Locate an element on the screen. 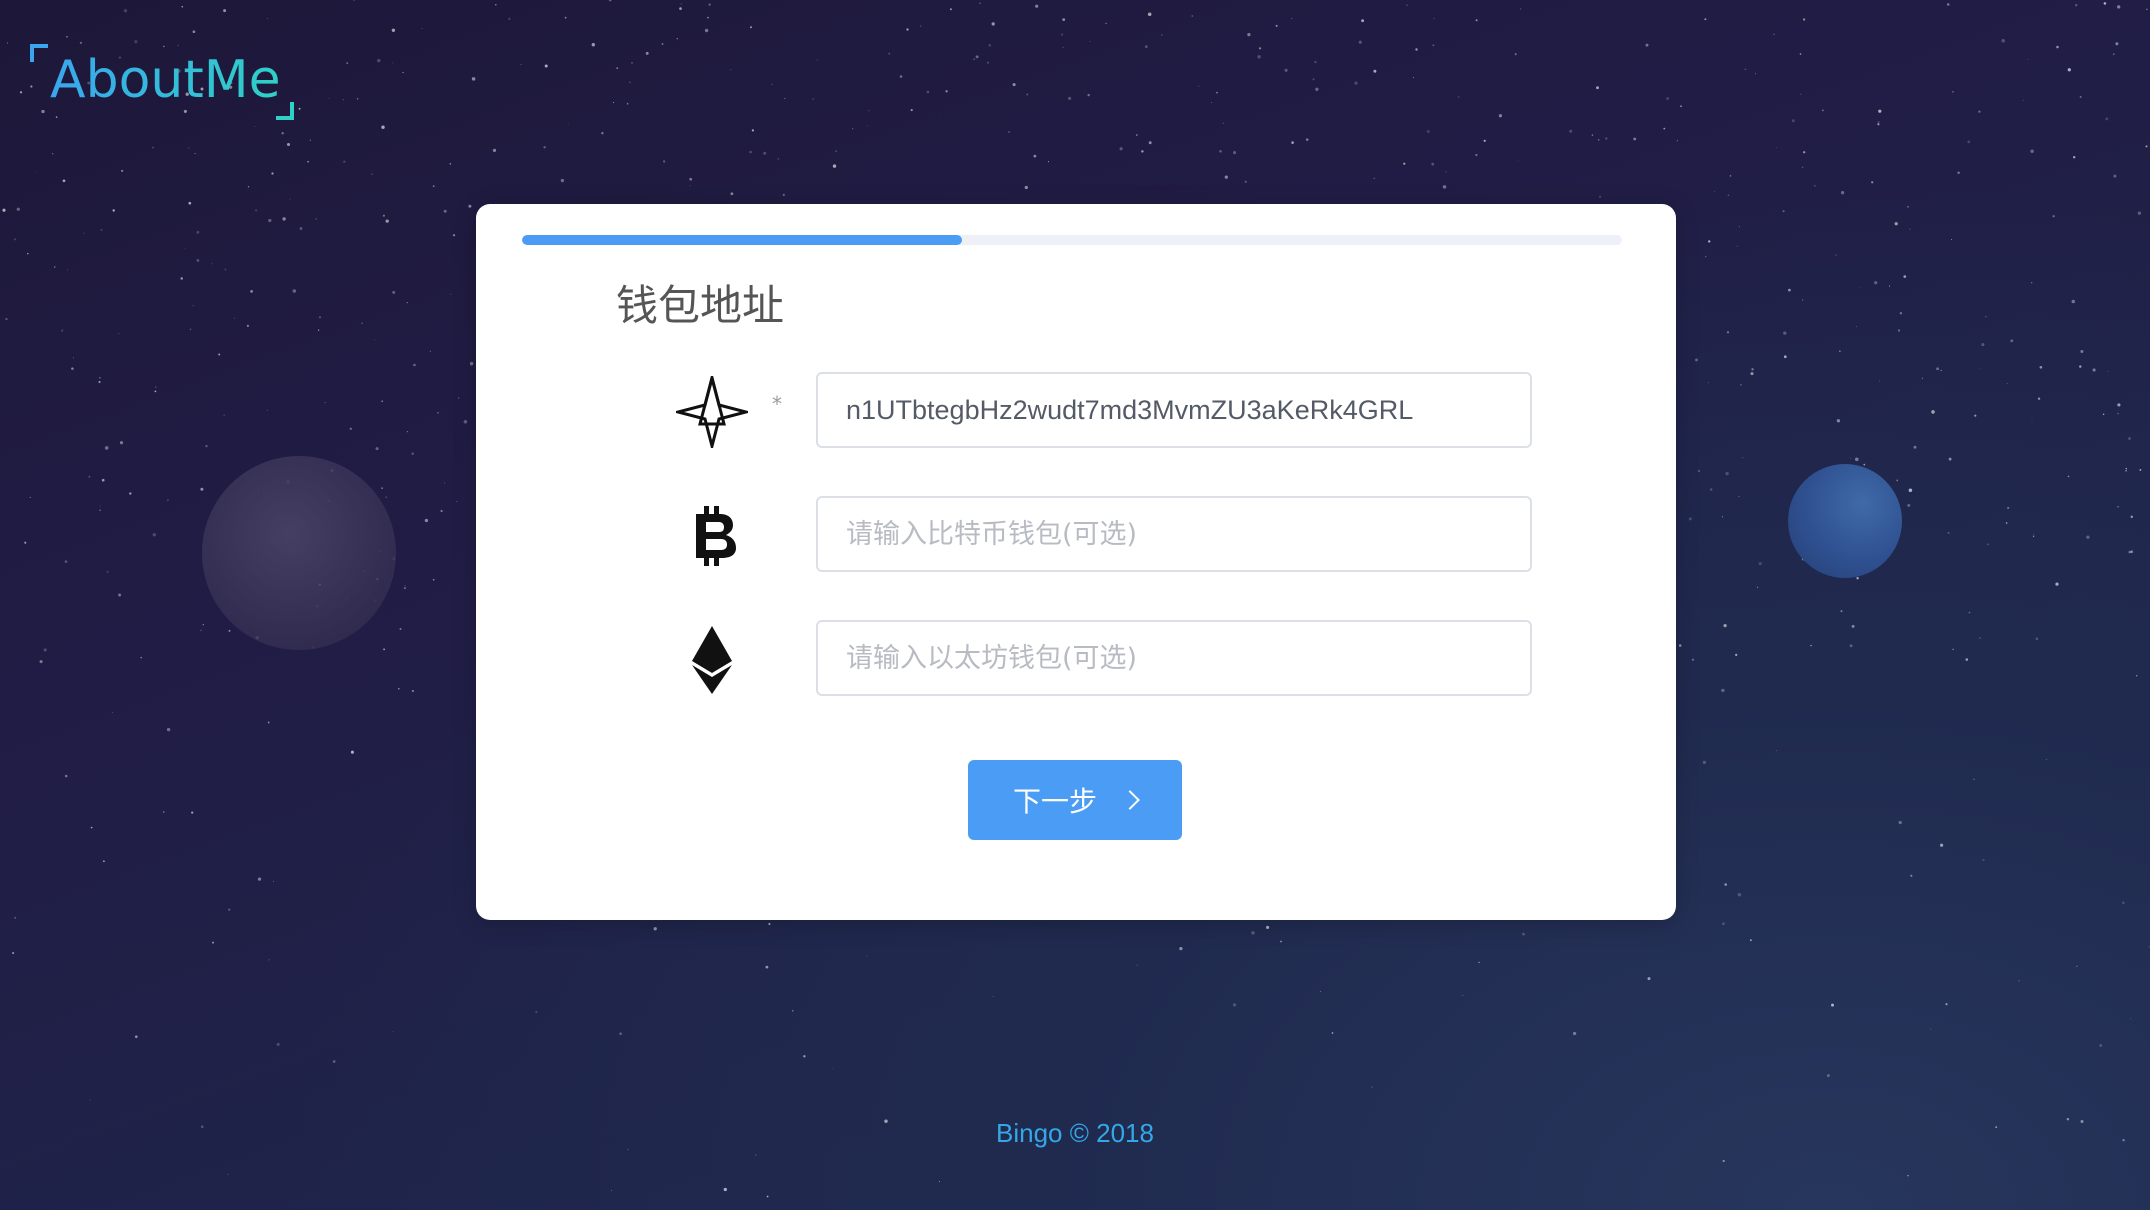 The height and width of the screenshot is (1210, 2150). bitcoin-wallet-input is located at coordinates (1174, 534).